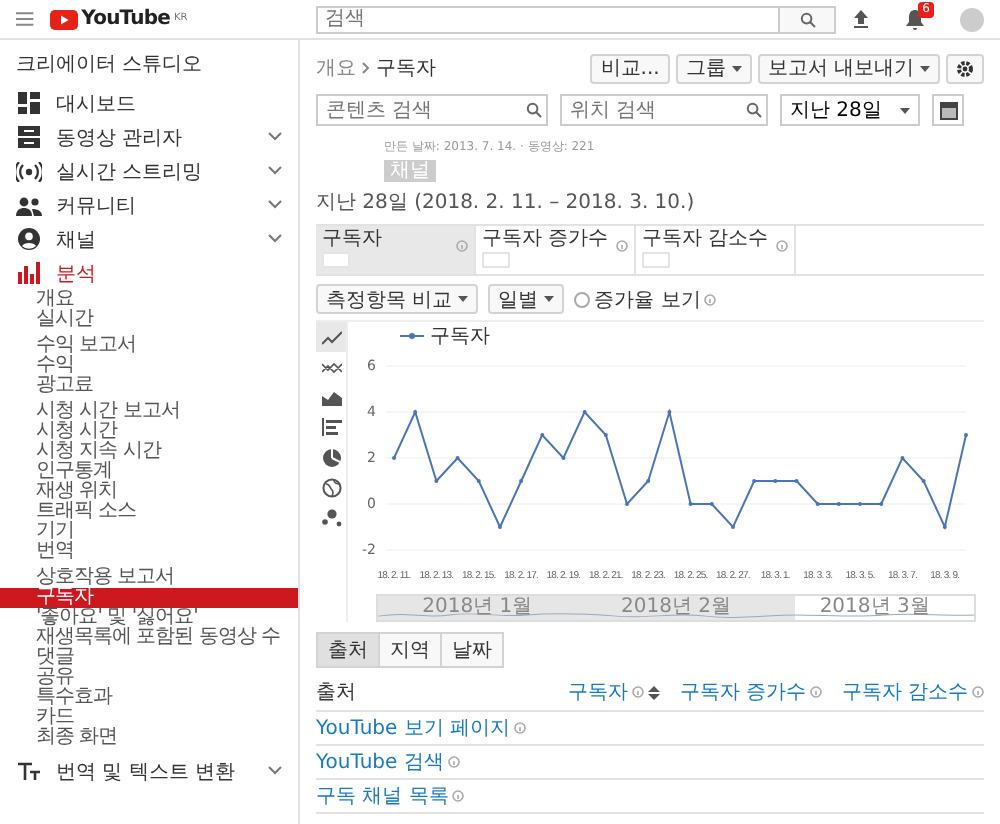 The width and height of the screenshot is (1000, 824). I want to click on report-tab: 출처, so click(348, 650).